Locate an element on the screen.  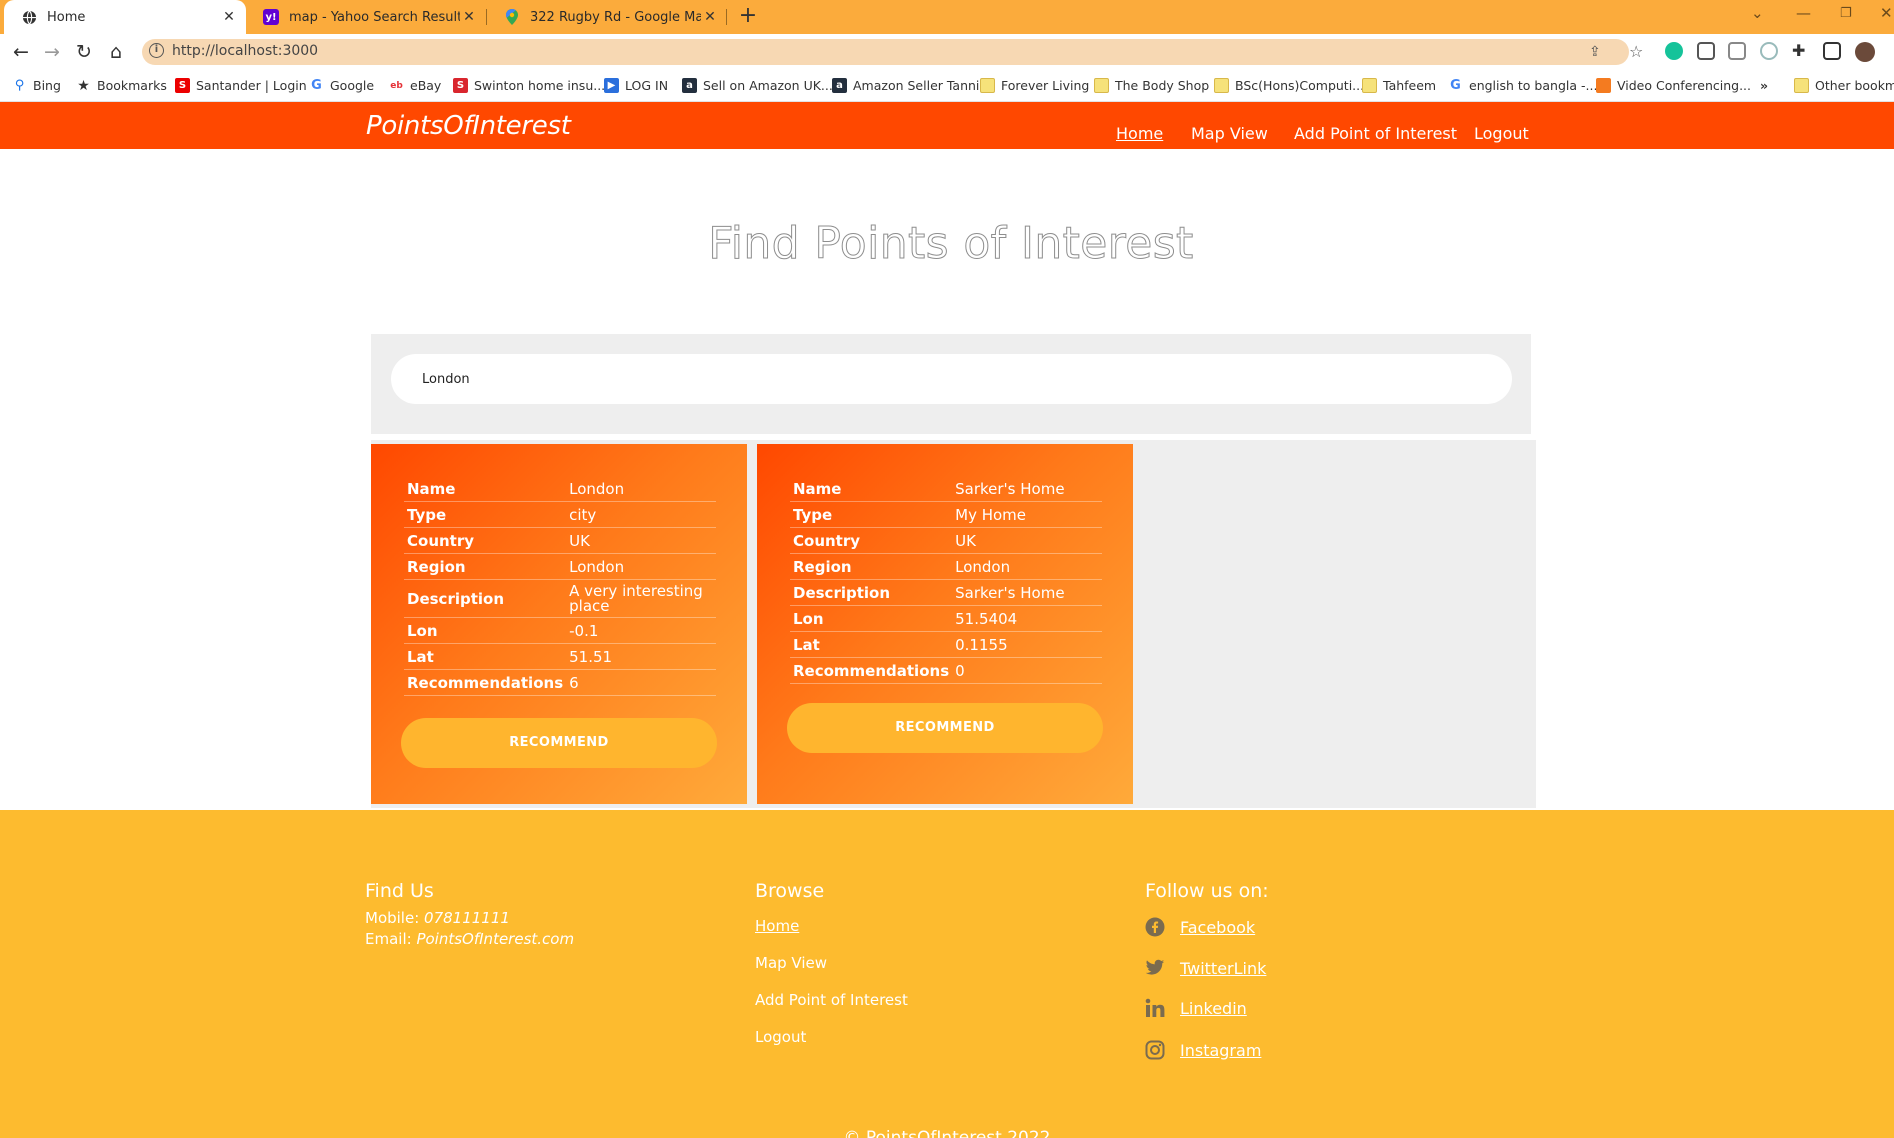
table-row: Region London is located at coordinates (946, 566).